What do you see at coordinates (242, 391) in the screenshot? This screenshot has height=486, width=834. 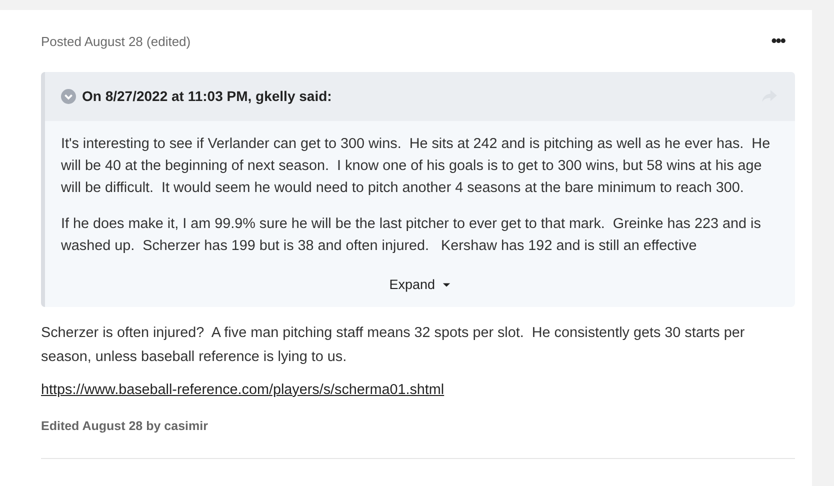 I see `reference-link: https://www.baseball-reference.com/players/s/scherma01.shtml` at bounding box center [242, 391].